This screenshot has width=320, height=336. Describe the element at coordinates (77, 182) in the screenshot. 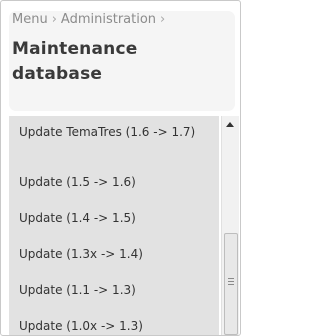

I see `list-item-update-1-5: Update (1.5 -> 1.6)` at that location.